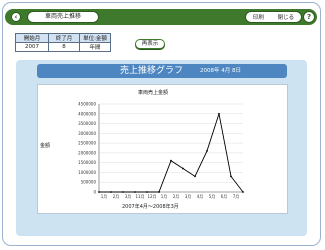 Image resolution: width=325 pixels, height=250 pixels. What do you see at coordinates (87, 172) in the screenshot?
I see `y-tick-label: 1000000` at bounding box center [87, 172].